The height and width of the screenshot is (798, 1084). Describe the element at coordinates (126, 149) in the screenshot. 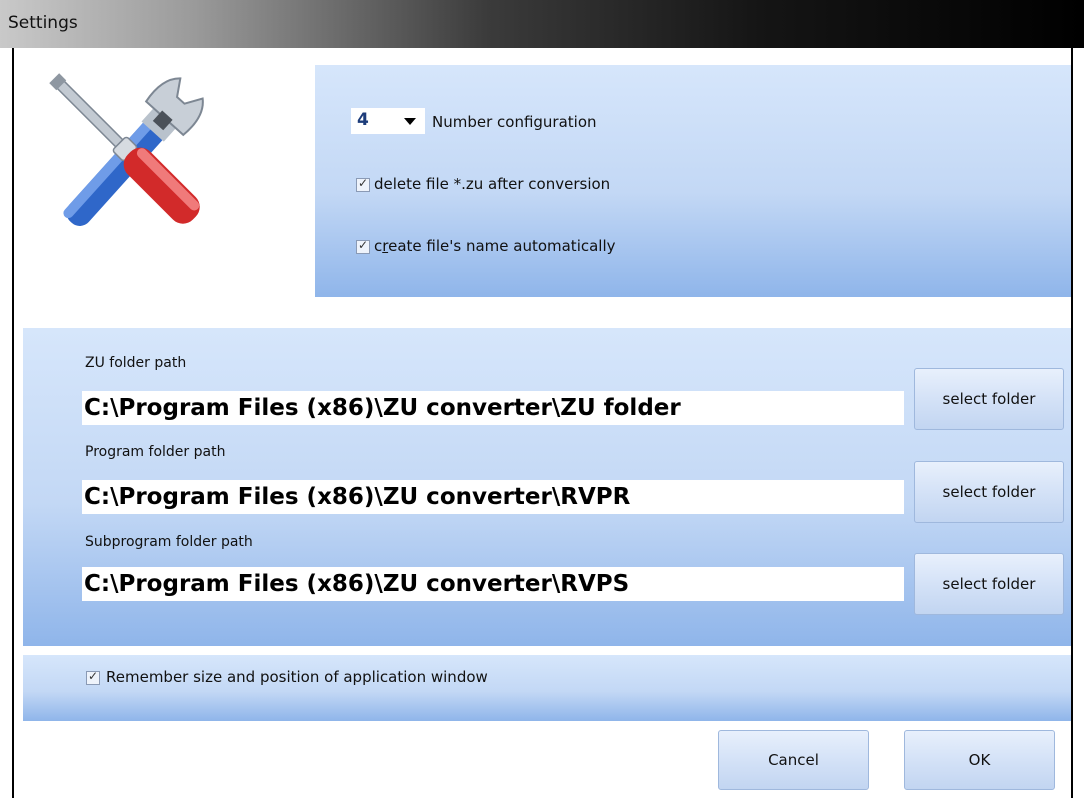

I see `screwdriver-wrench-icon` at that location.